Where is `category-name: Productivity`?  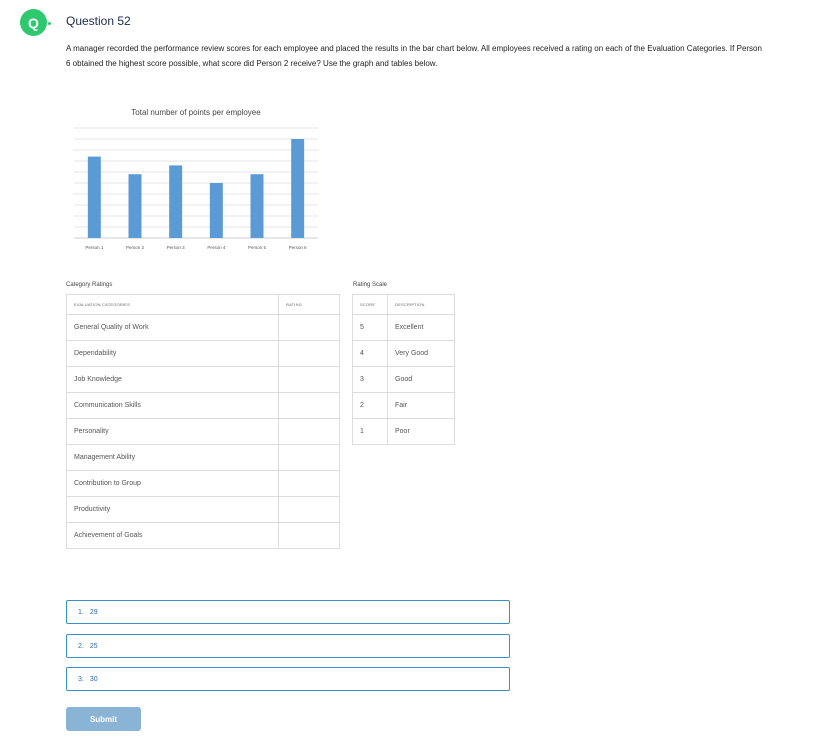
category-name: Productivity is located at coordinates (172, 509).